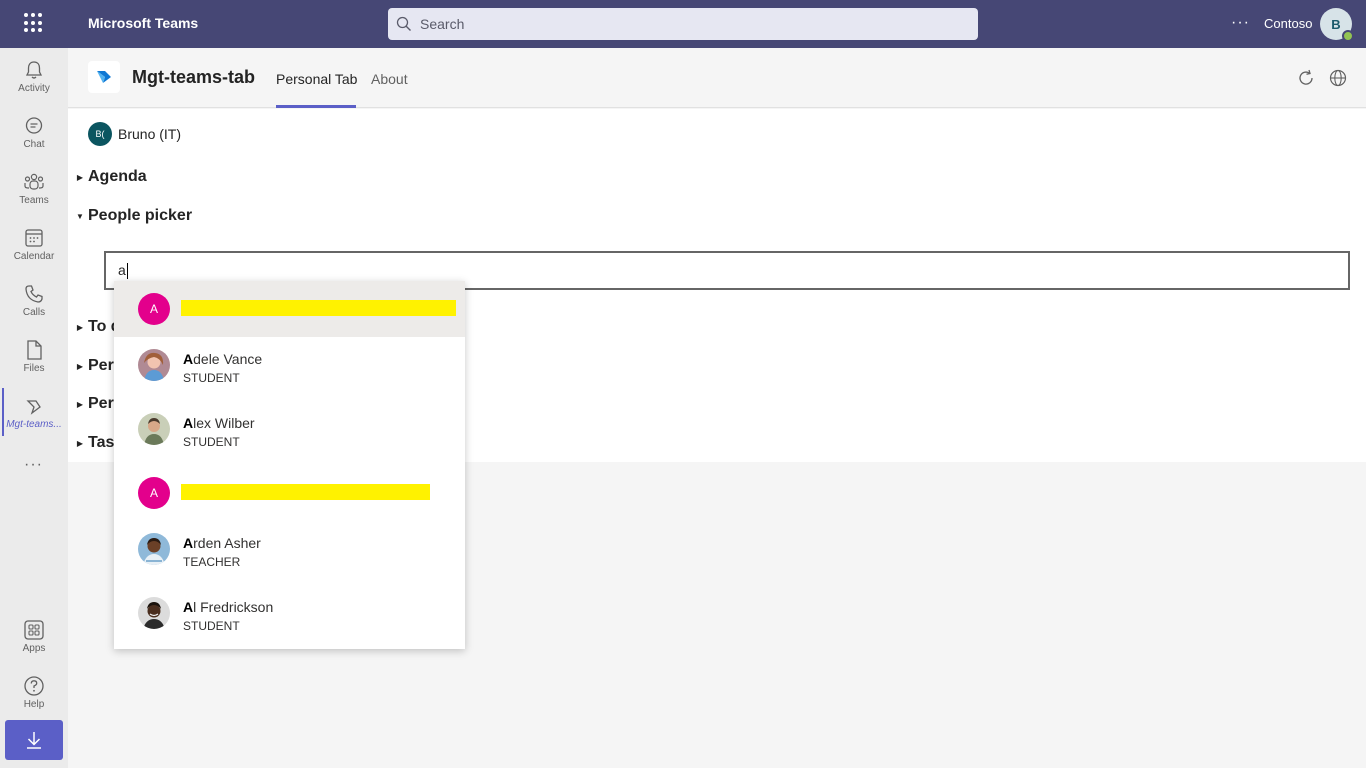 The width and height of the screenshot is (1366, 768). What do you see at coordinates (717, 78) in the screenshot?
I see `app-header: Mgt-teams-tab Personal Tab About` at bounding box center [717, 78].